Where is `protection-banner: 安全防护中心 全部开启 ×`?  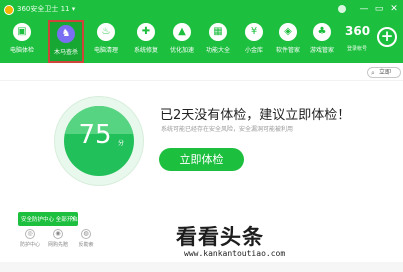 protection-banner: 安全防护中心 全部开启 × is located at coordinates (48, 219).